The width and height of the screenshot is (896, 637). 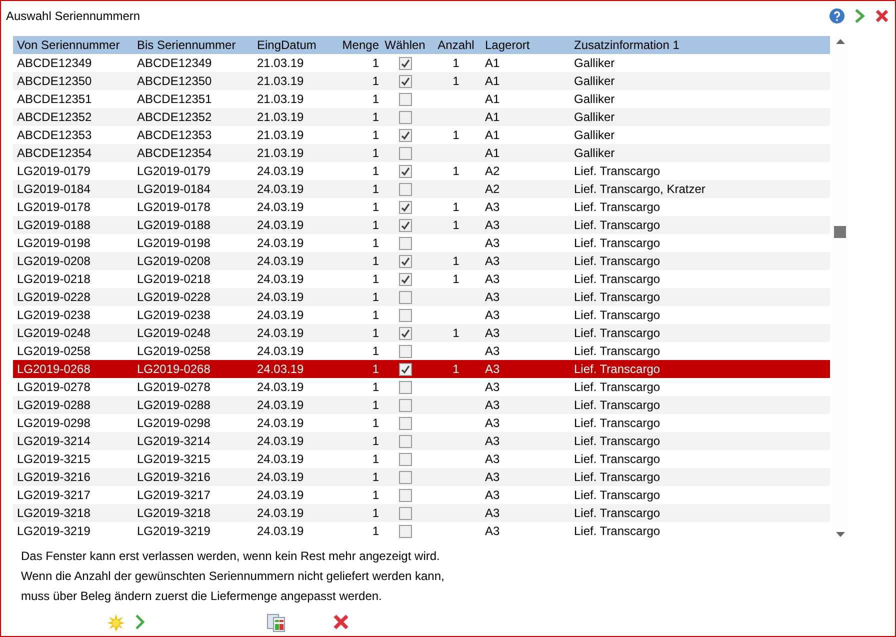 What do you see at coordinates (174, 297) in the screenshot?
I see `table-cell-text: LG2019-0228` at bounding box center [174, 297].